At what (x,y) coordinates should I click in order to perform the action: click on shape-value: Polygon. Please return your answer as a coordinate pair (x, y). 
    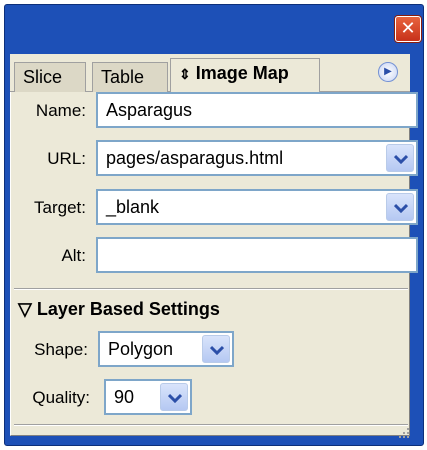
    Looking at the image, I should click on (141, 349).